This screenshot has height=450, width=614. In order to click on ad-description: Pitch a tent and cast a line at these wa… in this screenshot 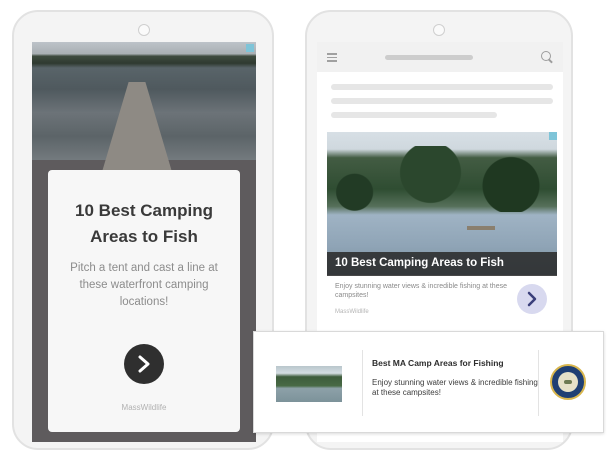, I will do `click(144, 285)`.